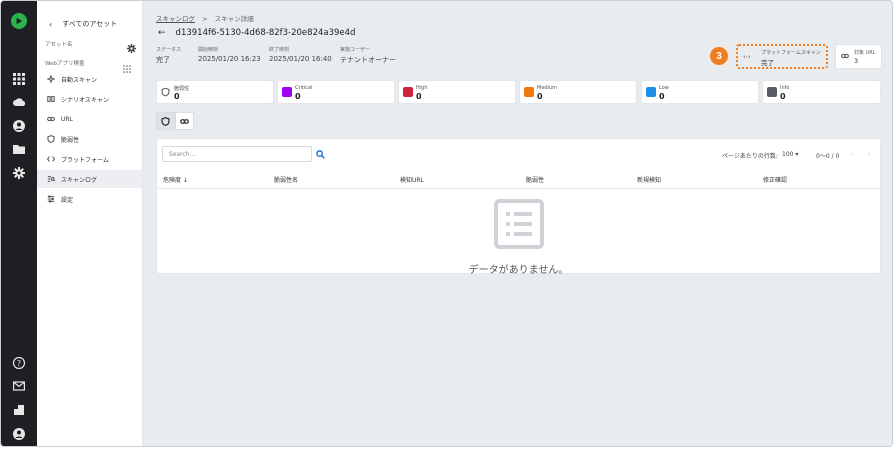  I want to click on page-range: 0～0 / 0, so click(828, 156).